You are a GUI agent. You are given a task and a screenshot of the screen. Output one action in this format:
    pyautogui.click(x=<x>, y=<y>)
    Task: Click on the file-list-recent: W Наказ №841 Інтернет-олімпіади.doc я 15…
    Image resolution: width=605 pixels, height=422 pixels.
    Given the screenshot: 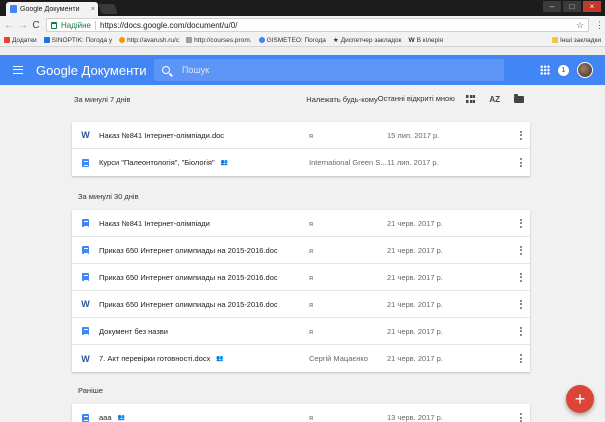 What is the action you would take?
    pyautogui.click(x=301, y=149)
    